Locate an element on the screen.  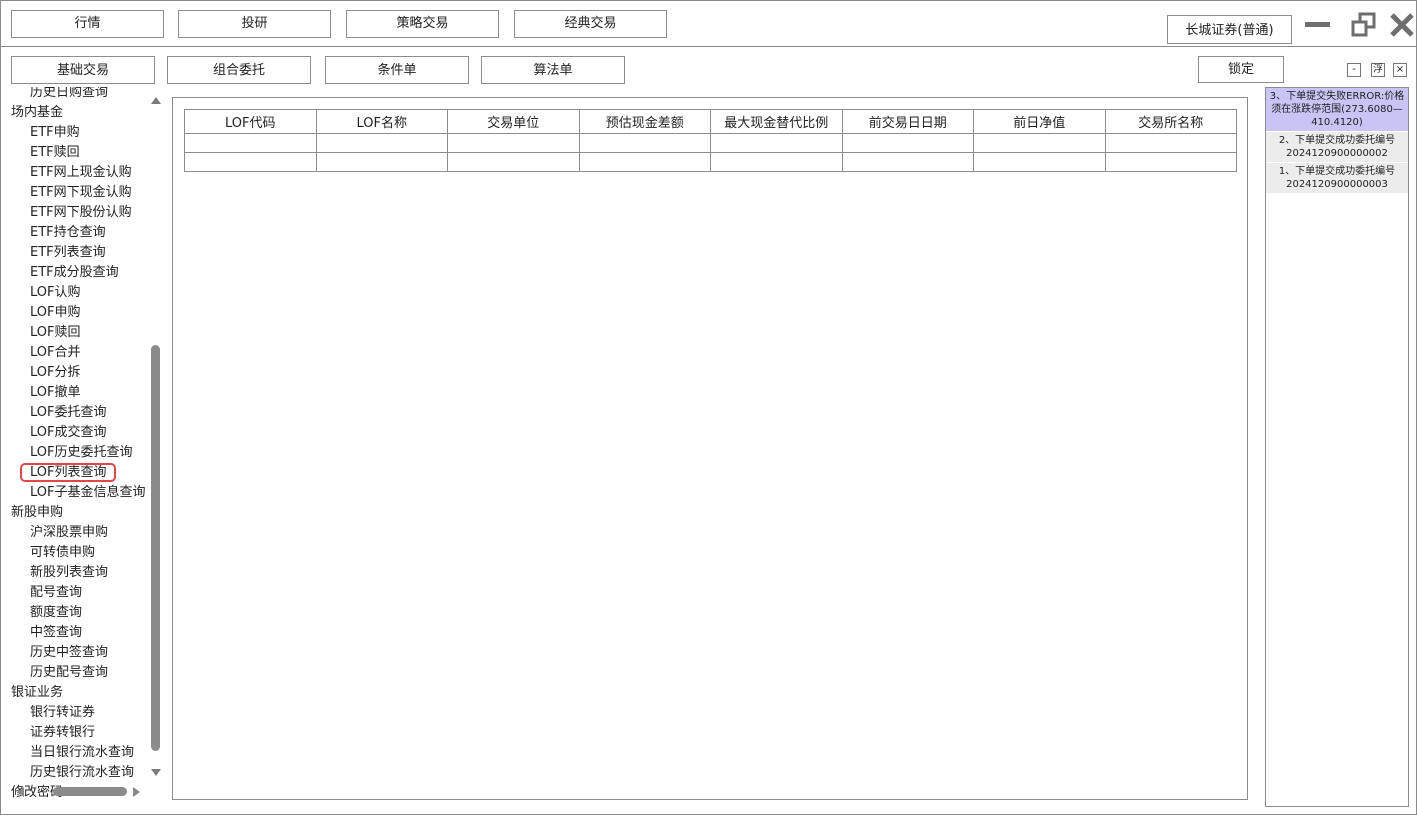
nav-research-button: 投研 is located at coordinates (254, 24).